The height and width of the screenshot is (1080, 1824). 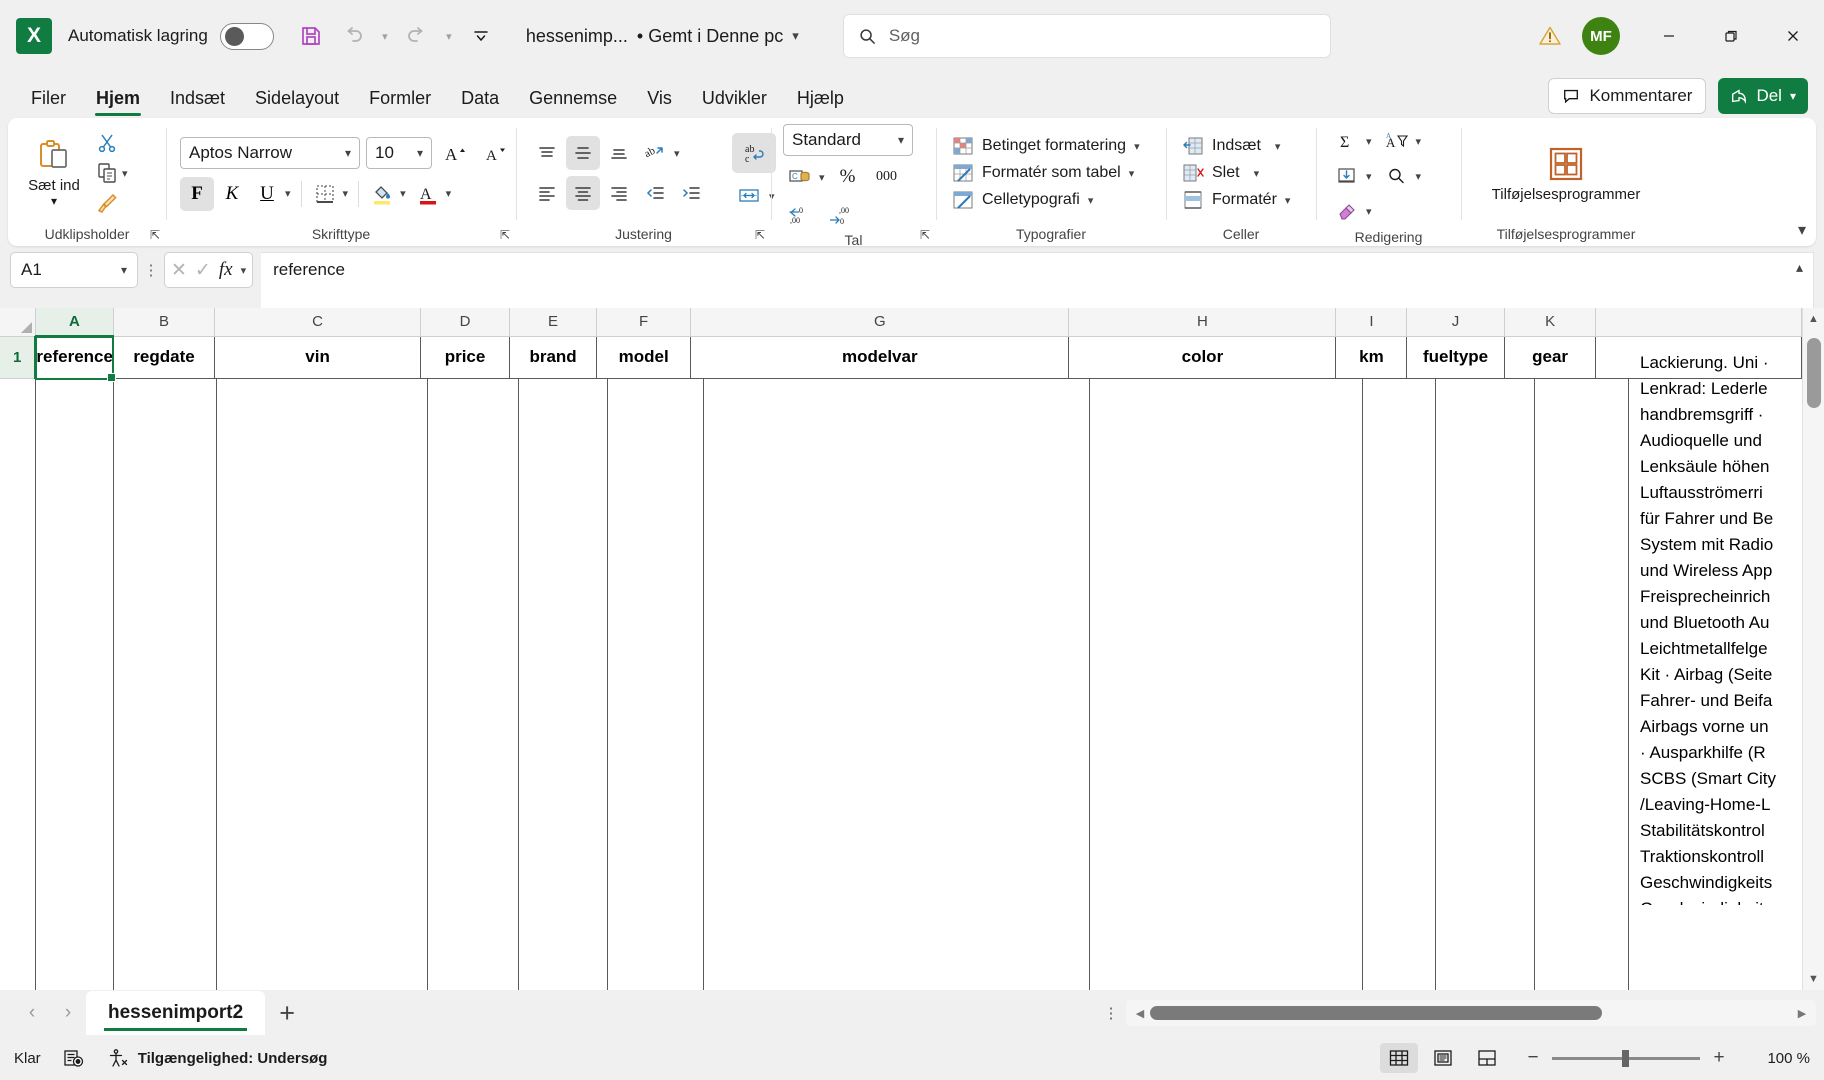 I want to click on record-macro-button, so click(x=74, y=1058).